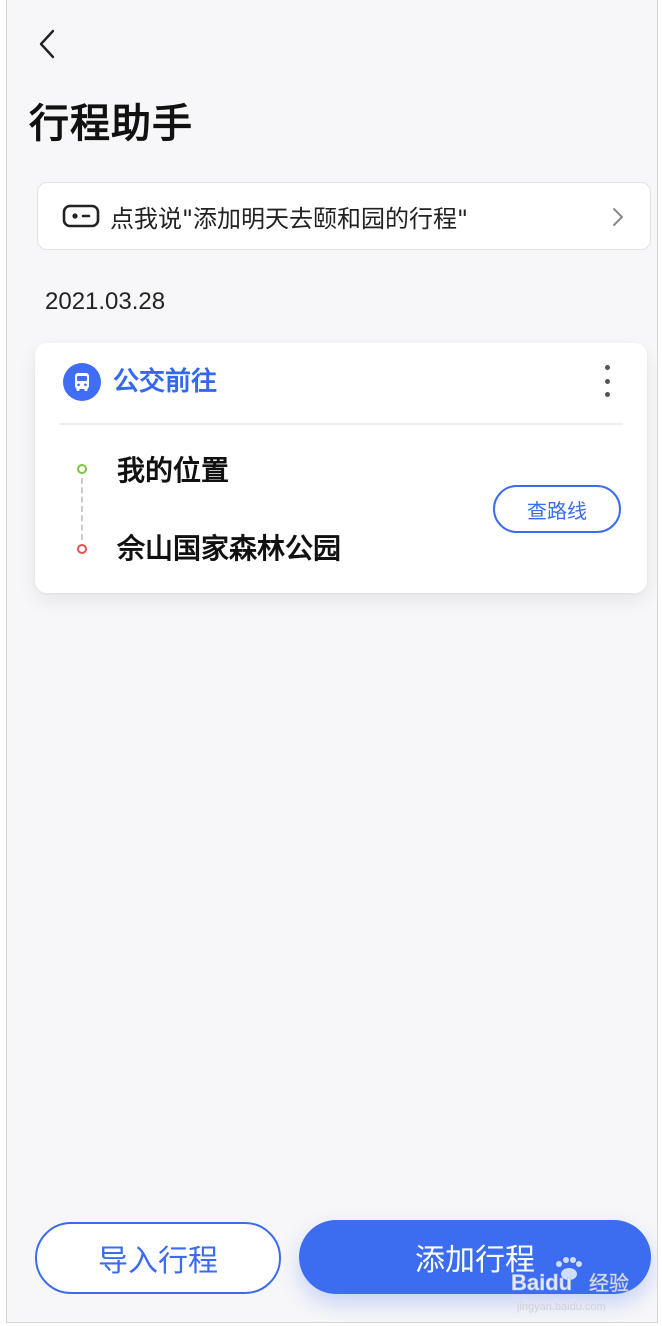  I want to click on origin-location: 我的位置, so click(173, 470).